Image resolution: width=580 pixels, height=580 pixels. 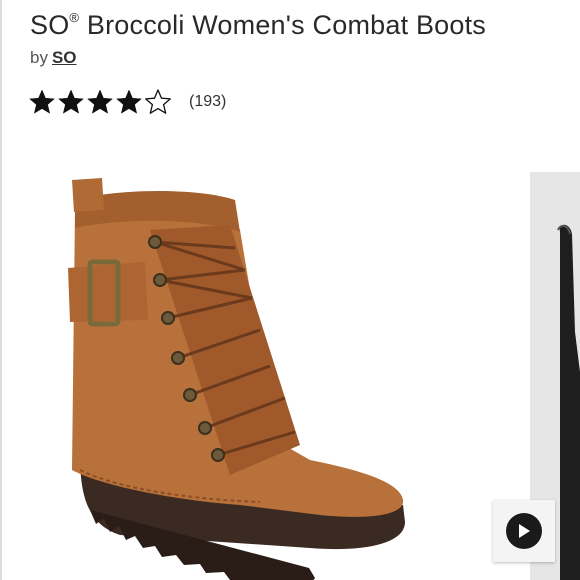 What do you see at coordinates (39, 57) in the screenshot?
I see `by-label: by` at bounding box center [39, 57].